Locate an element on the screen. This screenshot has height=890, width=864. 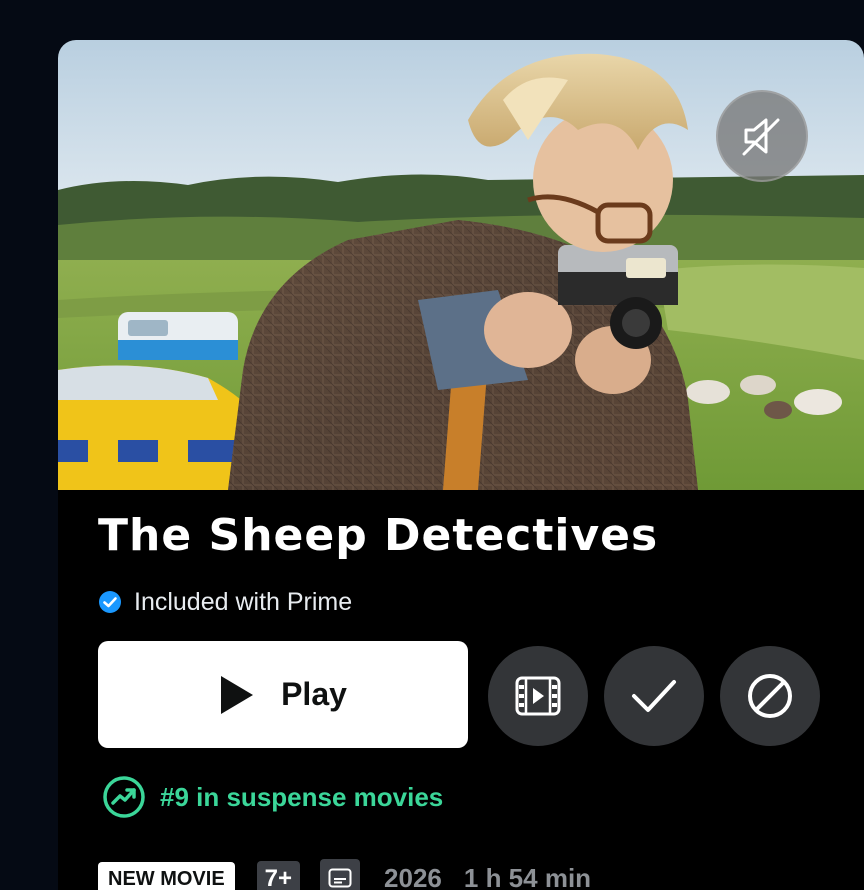
ranking-row: #9 in suspense movies is located at coordinates (272, 797).